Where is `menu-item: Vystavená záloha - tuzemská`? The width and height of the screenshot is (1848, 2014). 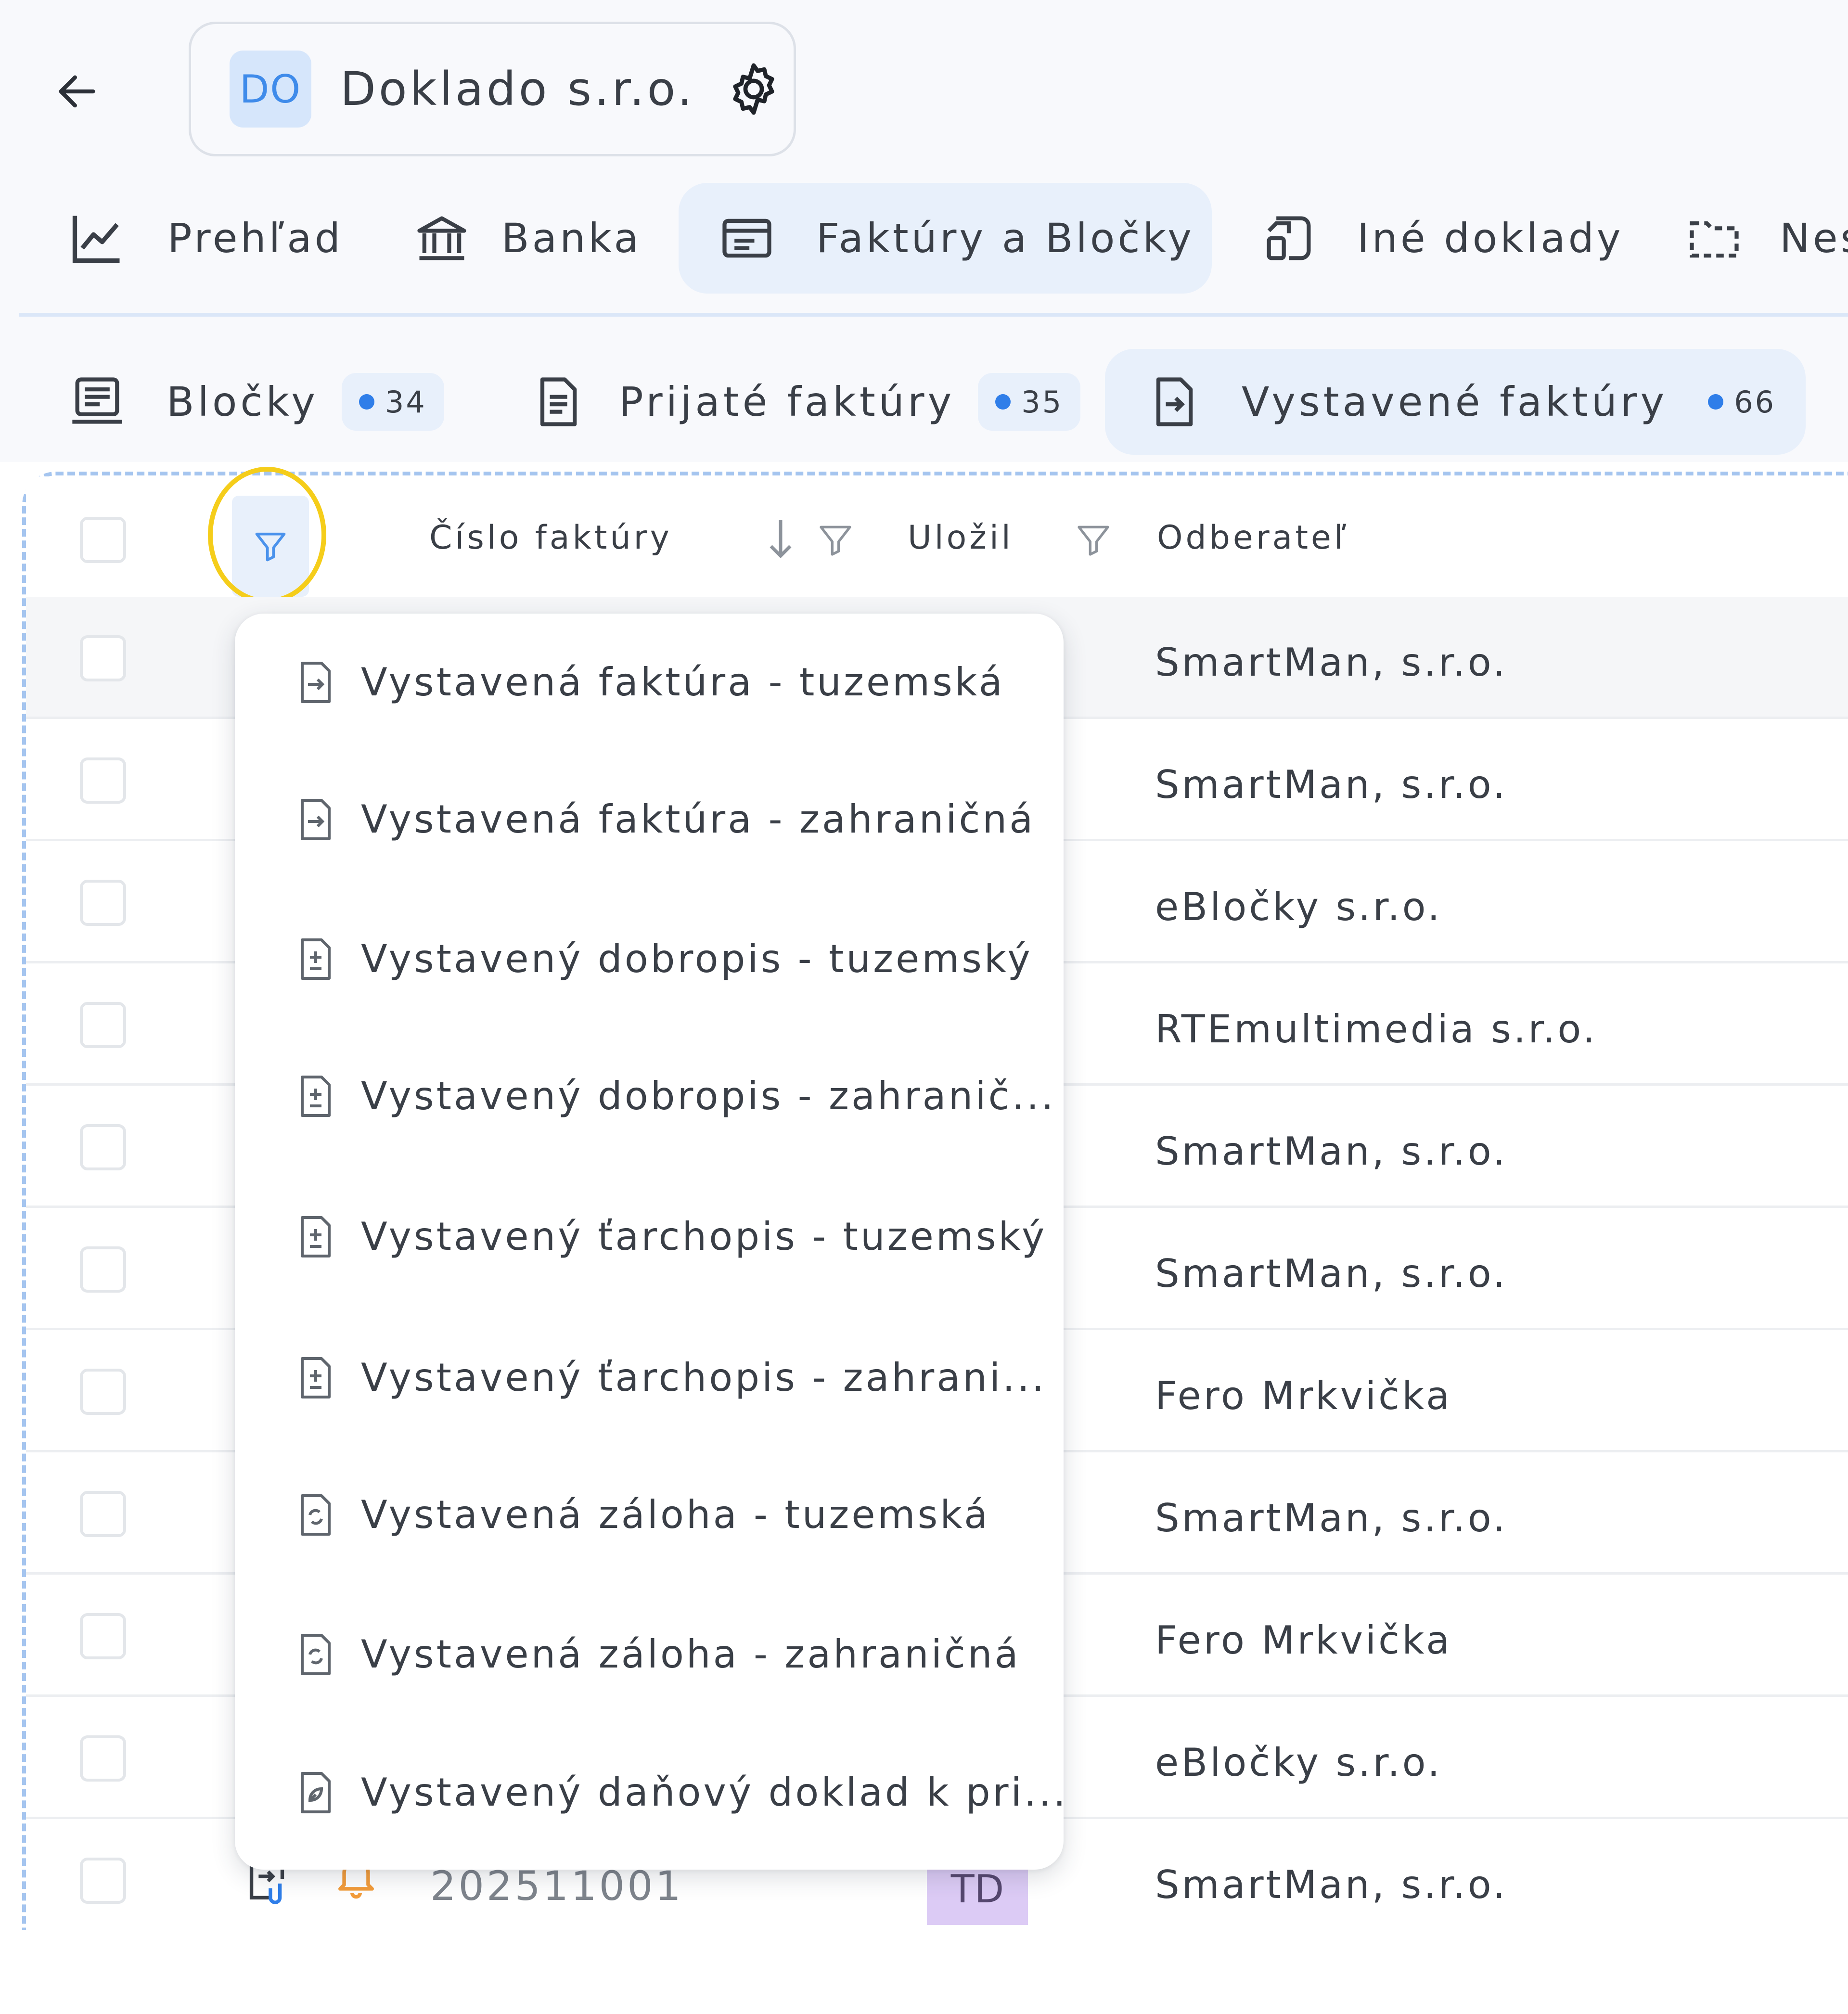 menu-item: Vystavená záloha - tuzemská is located at coordinates (649, 1514).